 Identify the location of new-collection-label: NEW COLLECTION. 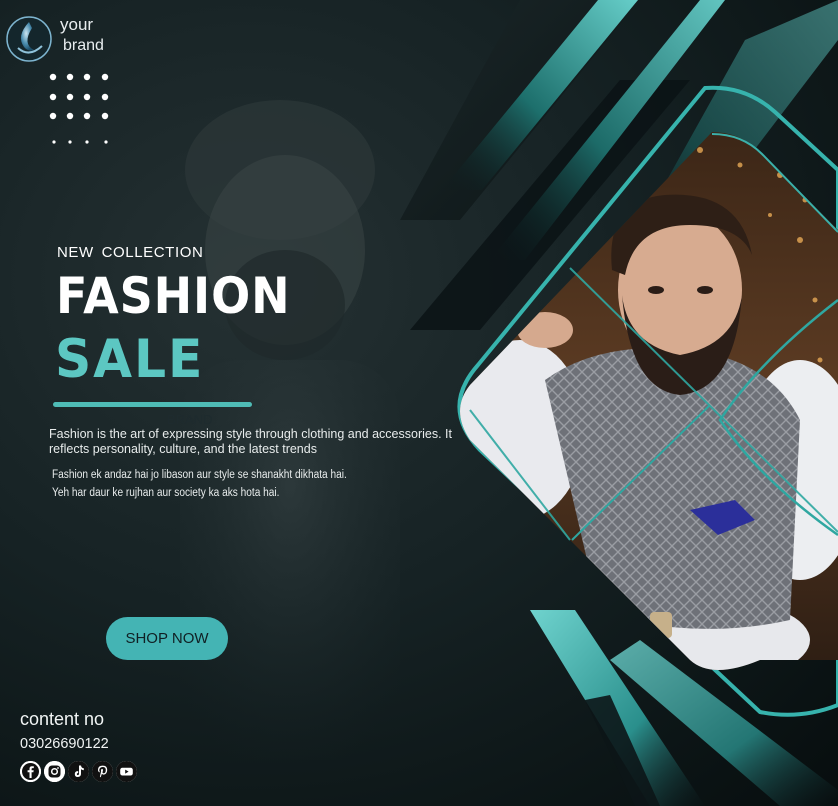
(130, 252).